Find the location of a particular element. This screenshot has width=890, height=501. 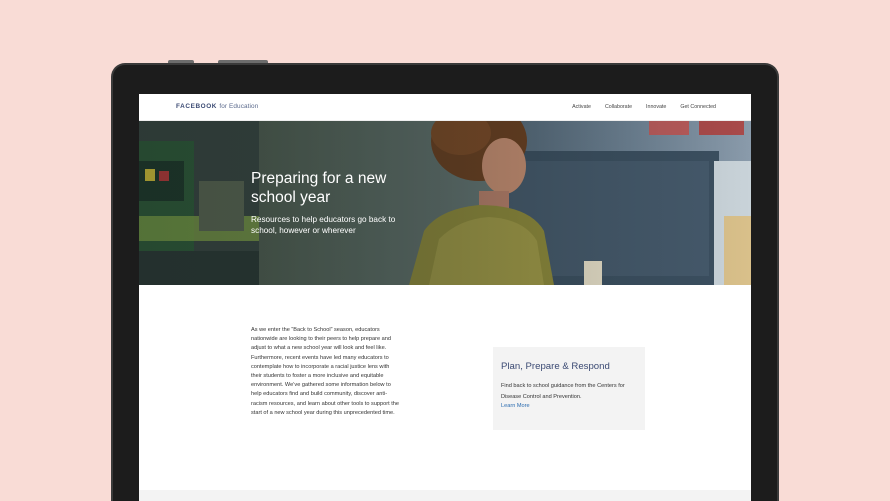

hero-title: Preparing for a new school year is located at coordinates (319, 188).